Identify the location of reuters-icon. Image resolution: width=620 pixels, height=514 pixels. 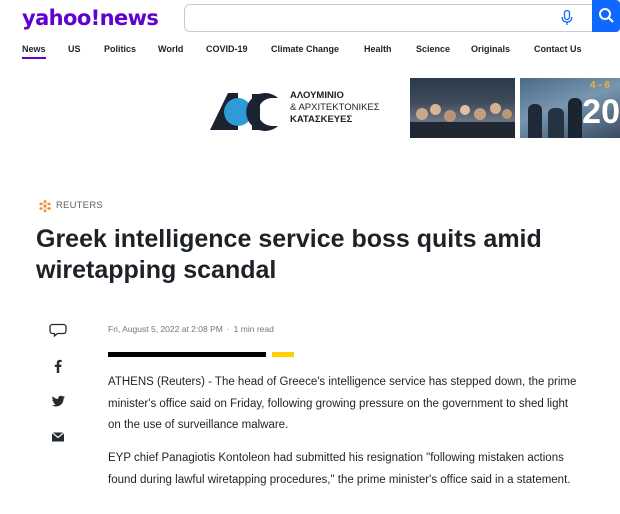
(45, 206).